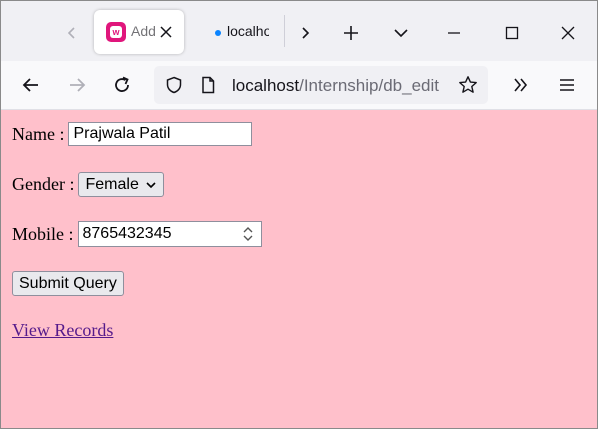 The height and width of the screenshot is (429, 598). Describe the element at coordinates (284, 31) in the screenshot. I see `tab-divider` at that location.